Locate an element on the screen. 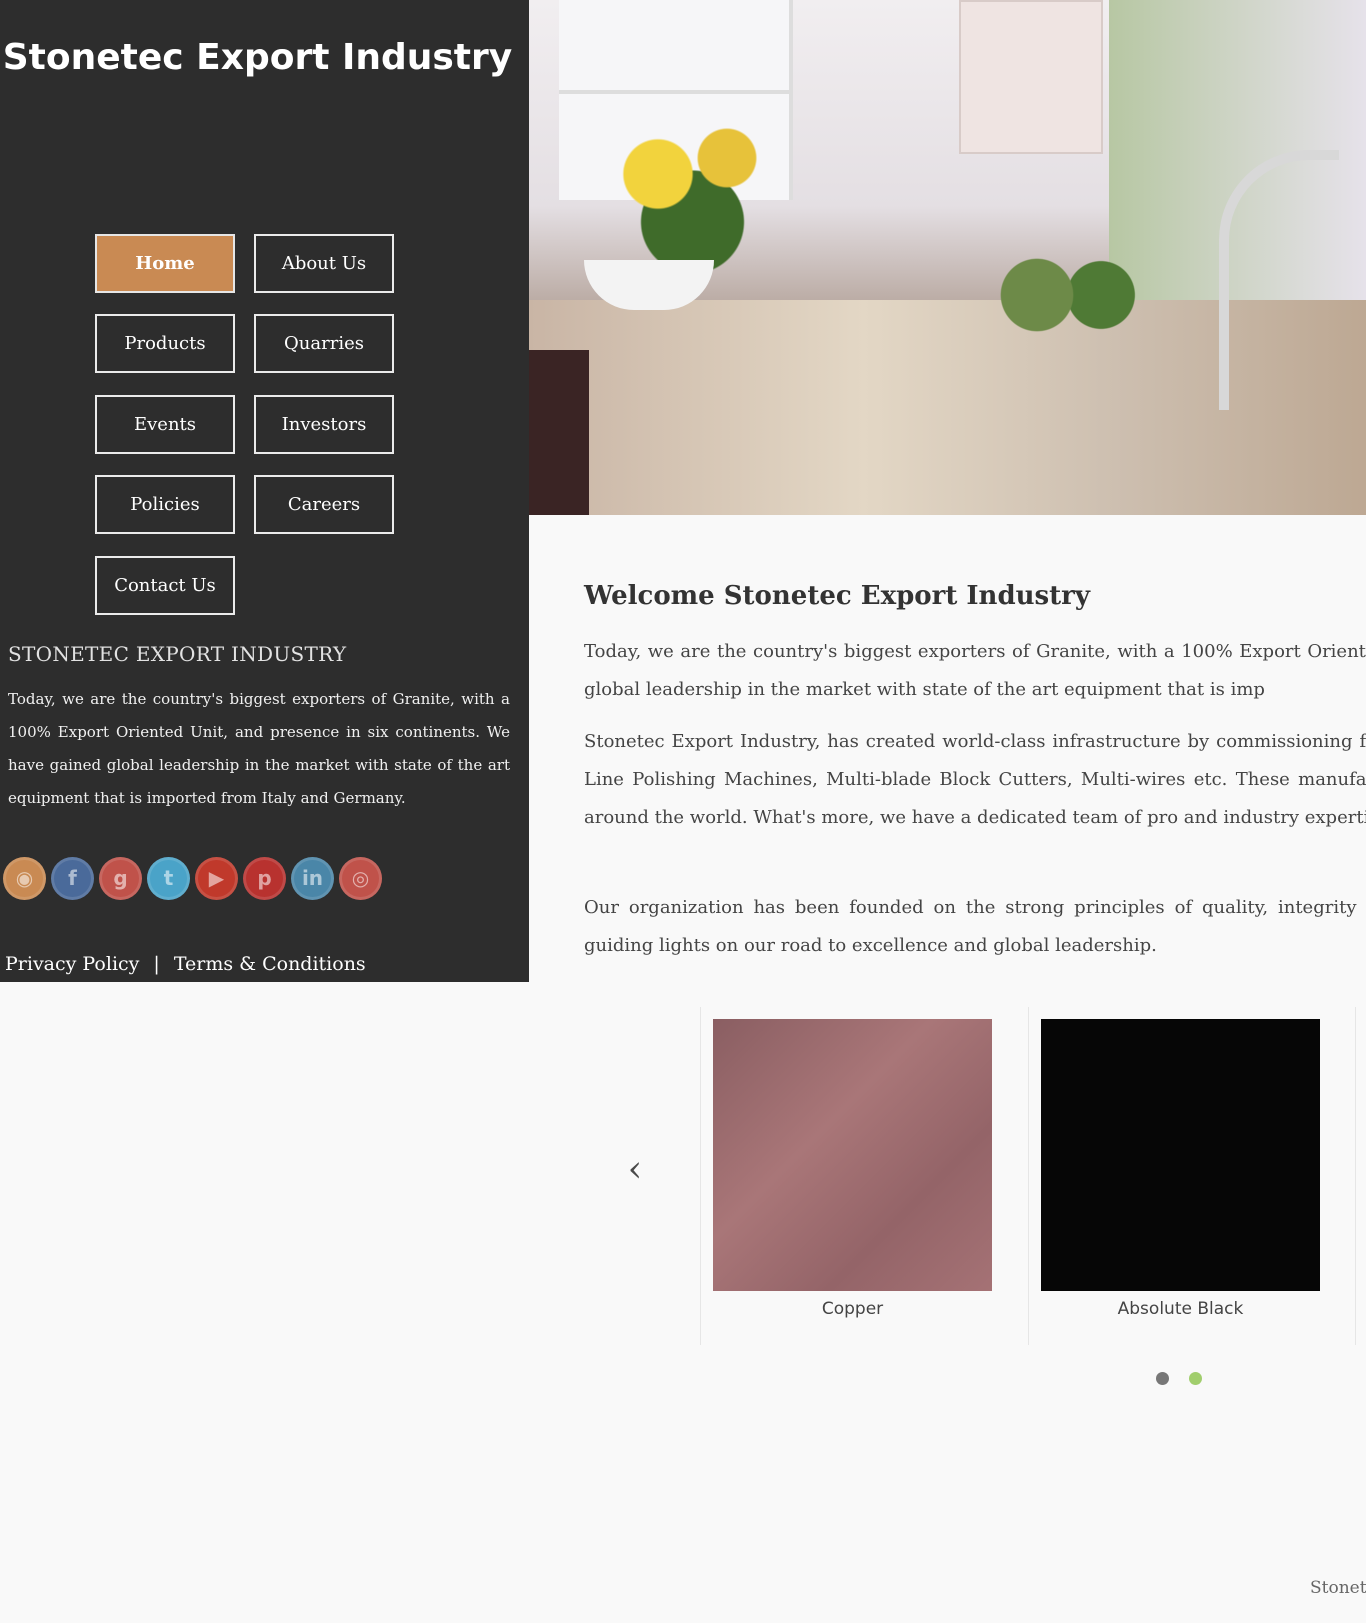 The width and height of the screenshot is (1366, 1623). hero-vegetables is located at coordinates (1069, 295).